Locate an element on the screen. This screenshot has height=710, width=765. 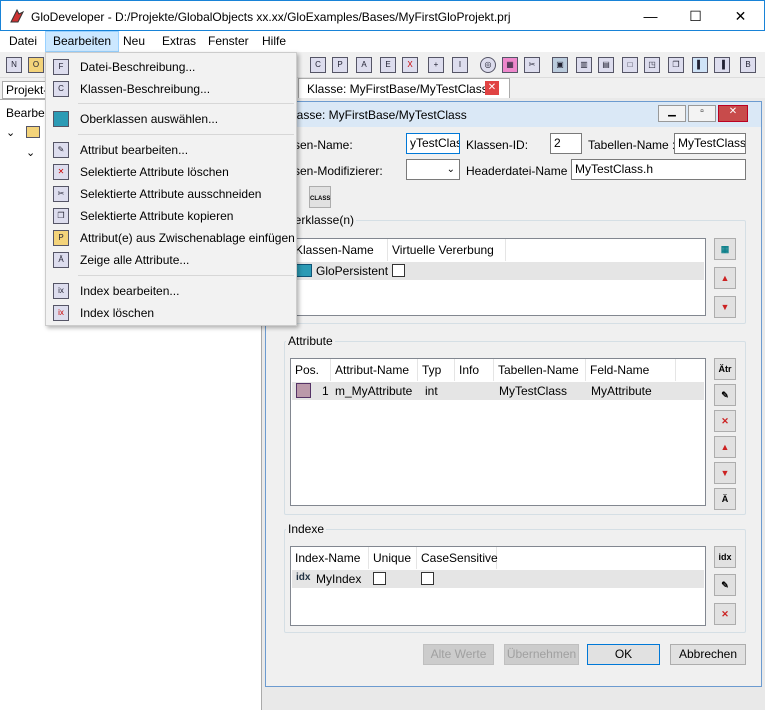
panel-left-icon: ▌ is located at coordinates (700, 65).